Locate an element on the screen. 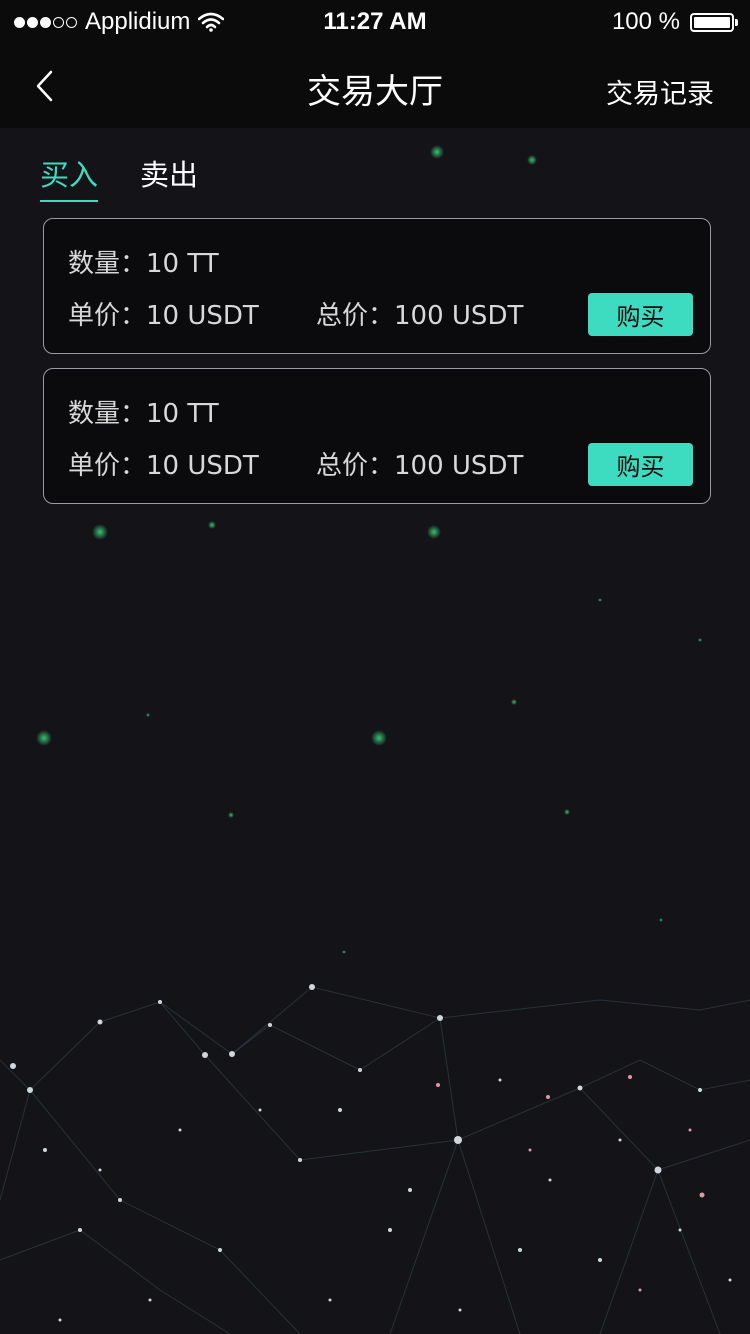  battery-icon is located at coordinates (714, 22).